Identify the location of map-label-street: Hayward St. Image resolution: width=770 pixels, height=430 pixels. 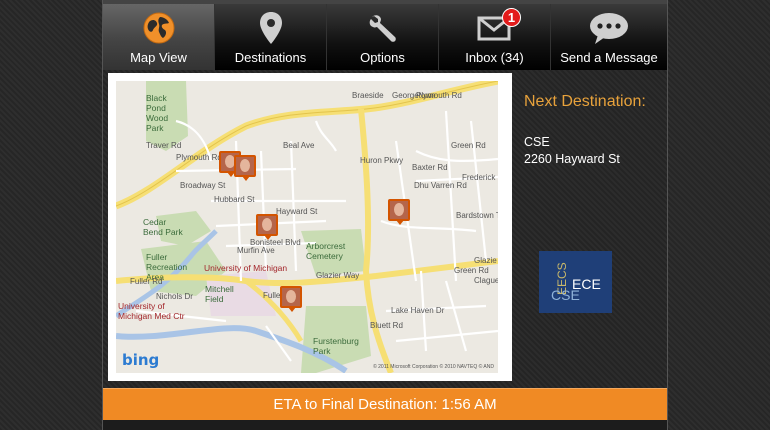
(297, 211).